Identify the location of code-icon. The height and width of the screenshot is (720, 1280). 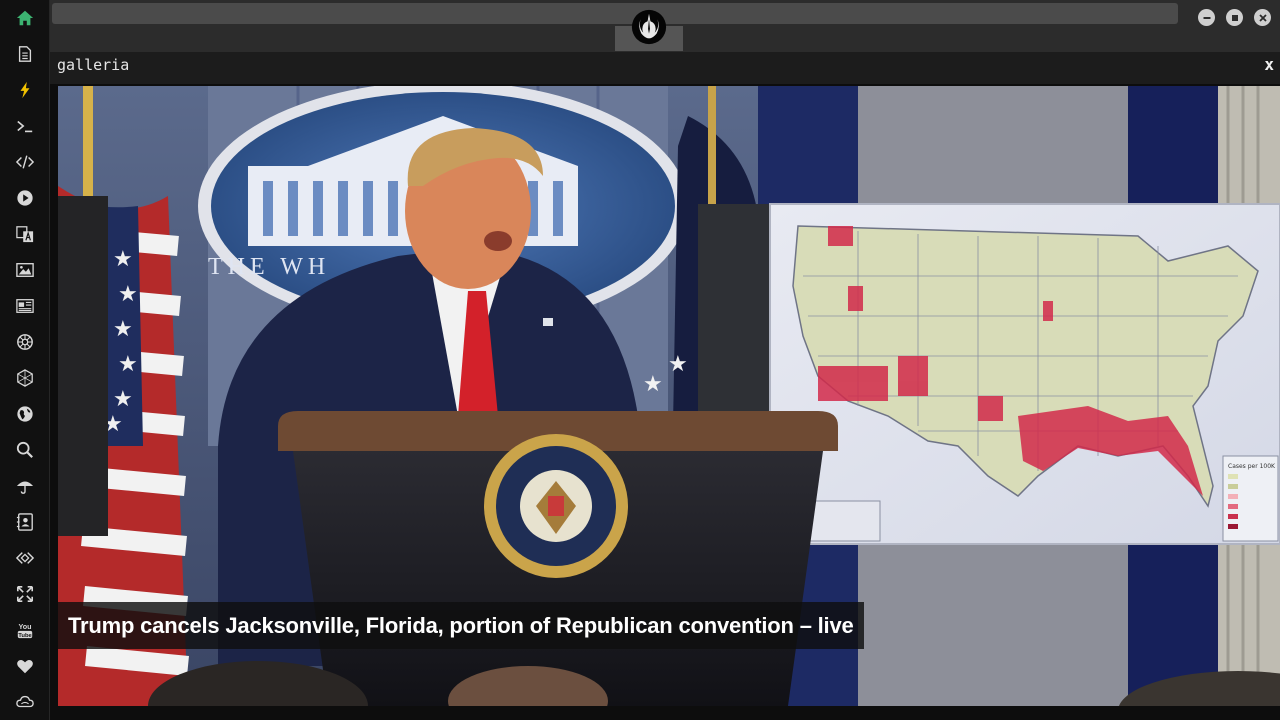
(25, 162).